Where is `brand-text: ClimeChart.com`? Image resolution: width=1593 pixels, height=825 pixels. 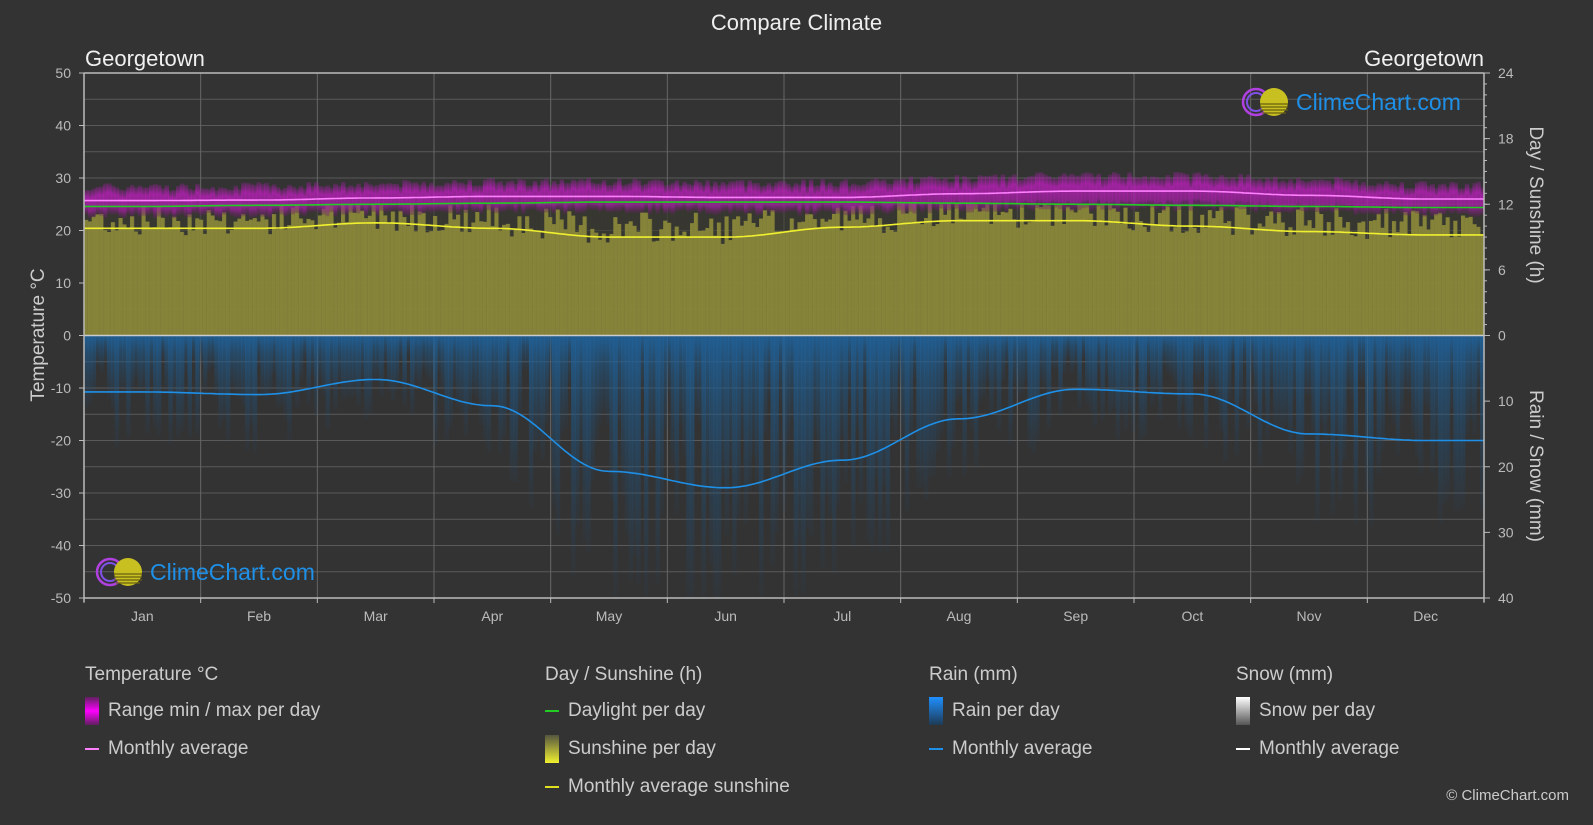 brand-text: ClimeChart.com is located at coordinates (232, 571).